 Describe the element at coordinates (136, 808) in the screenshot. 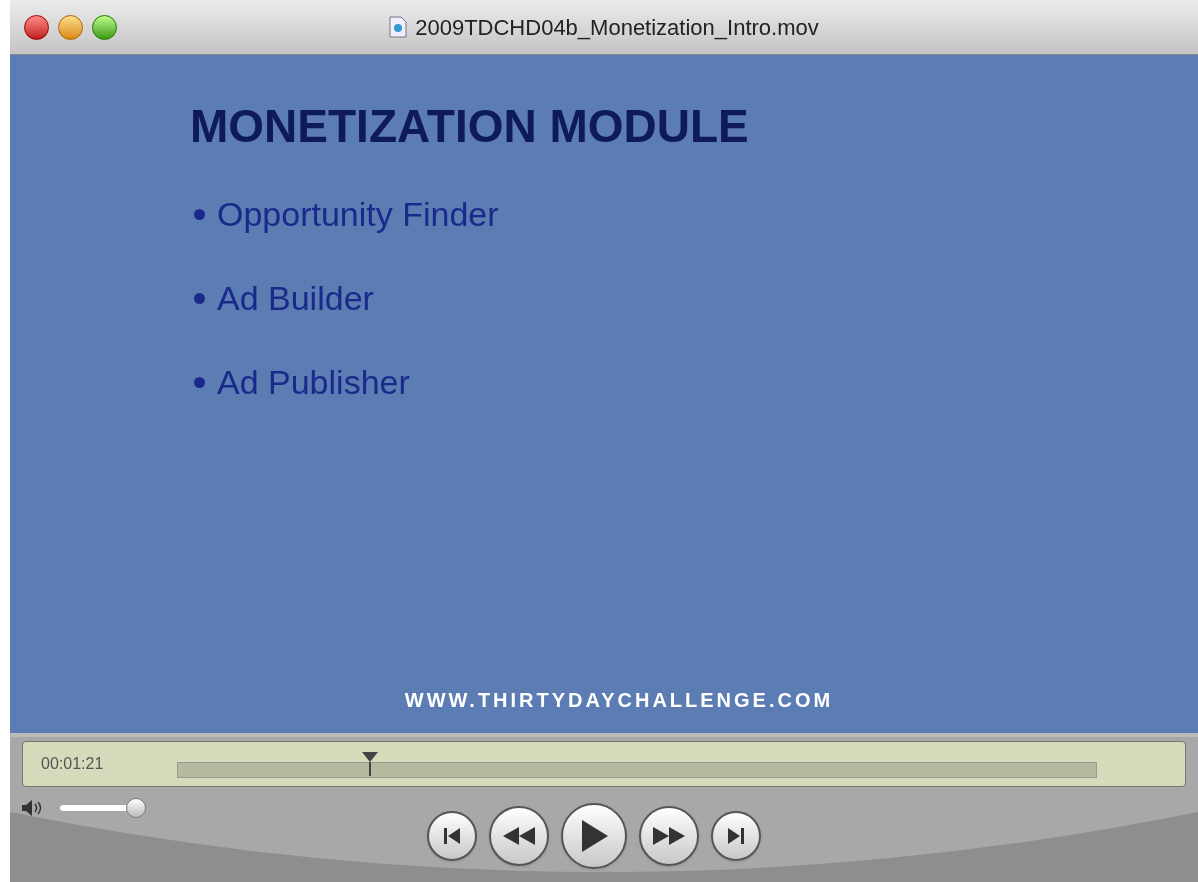

I see `volume-thumb` at that location.